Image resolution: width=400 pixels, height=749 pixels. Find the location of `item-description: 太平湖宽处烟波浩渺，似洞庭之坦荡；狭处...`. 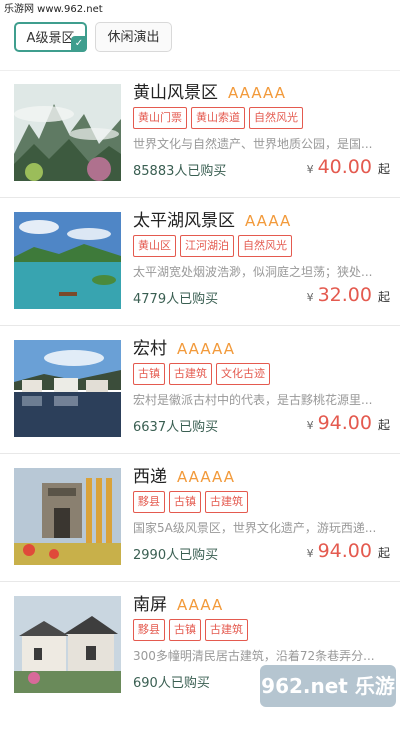

item-description: 太平湖宽处烟波浩渺，似洞庭之坦荡；狭处... is located at coordinates (253, 272).